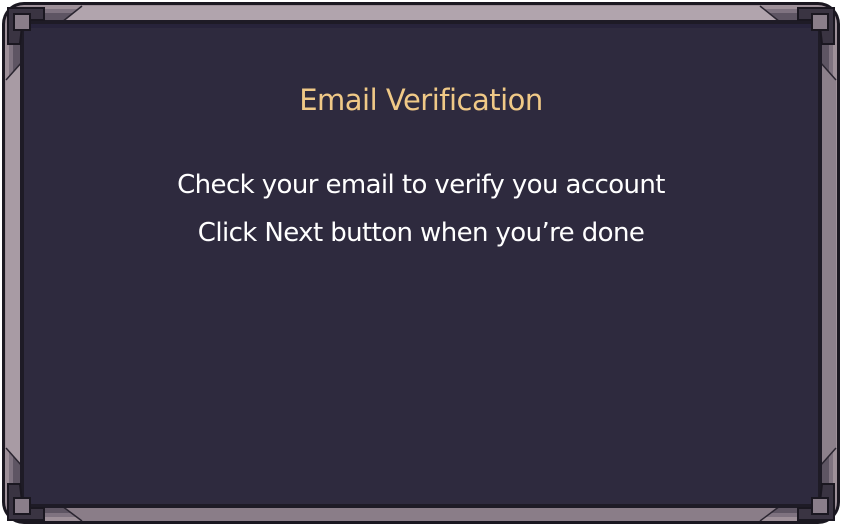  What do you see at coordinates (421, 100) in the screenshot?
I see `dialog-title: Email Verification` at bounding box center [421, 100].